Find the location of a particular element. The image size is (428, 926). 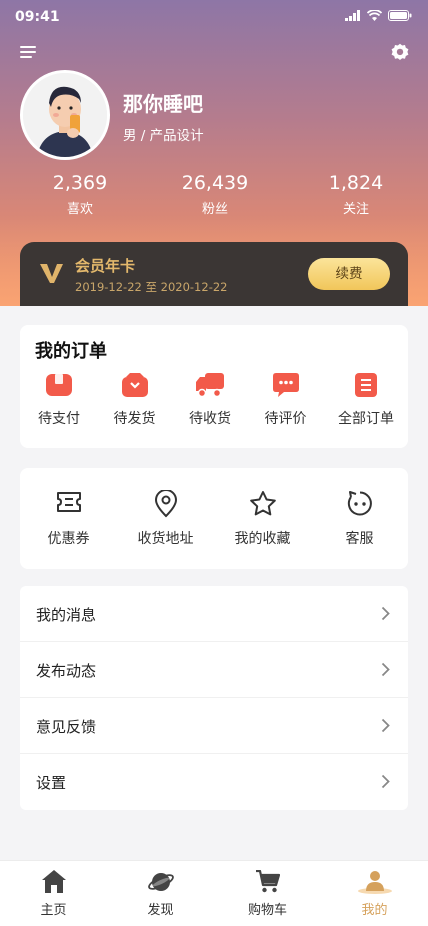

location-pin-icon is located at coordinates (165, 504).